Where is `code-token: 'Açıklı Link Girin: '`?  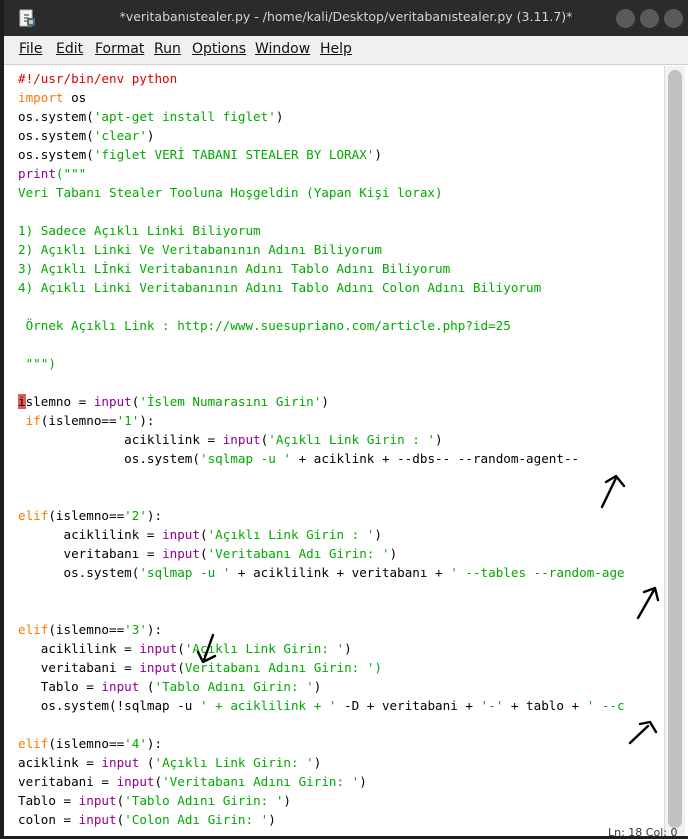 code-token: 'Açıklı Link Girin: ' is located at coordinates (234, 762).